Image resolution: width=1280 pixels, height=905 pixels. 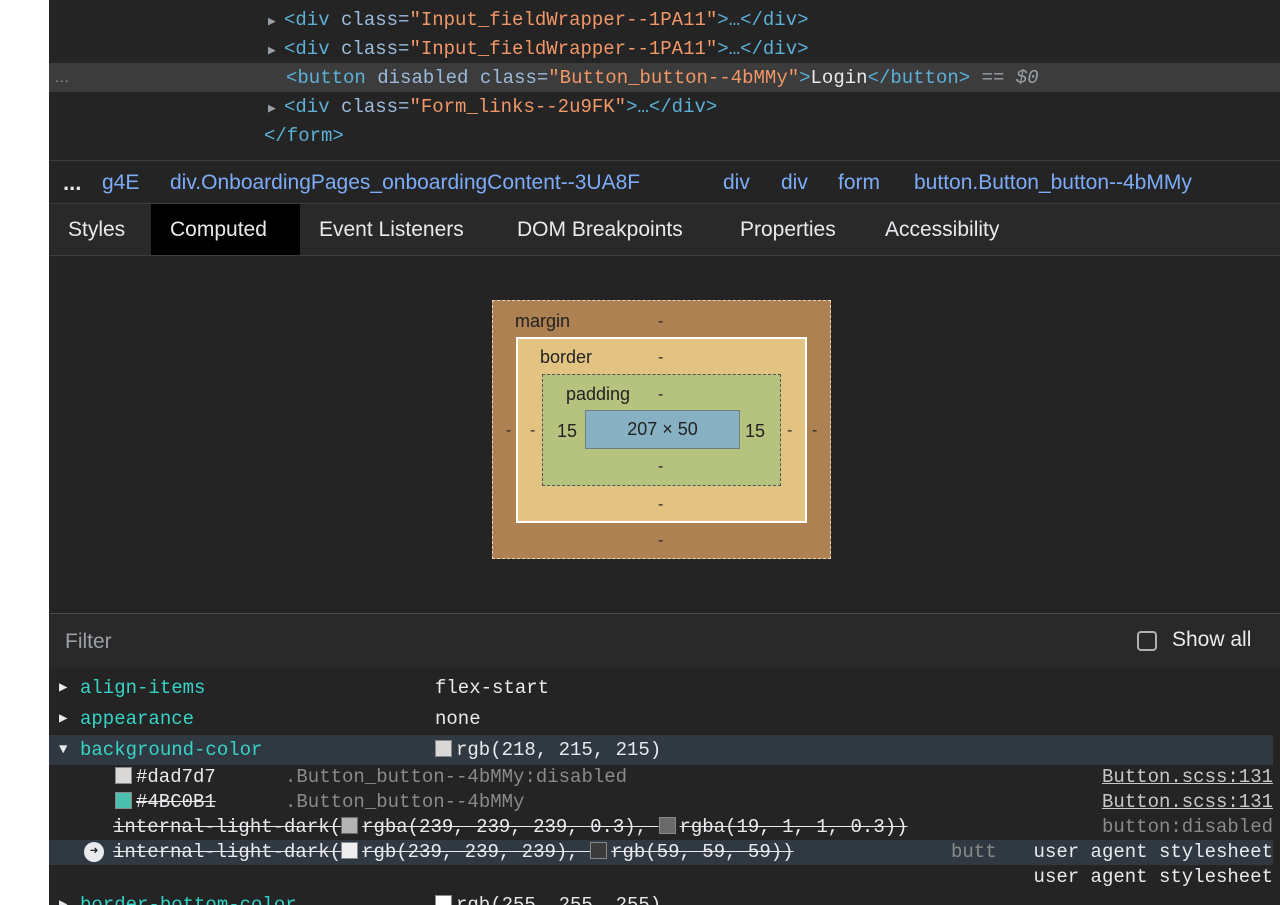 What do you see at coordinates (788, 229) in the screenshot?
I see `tab-properties: Properties` at bounding box center [788, 229].